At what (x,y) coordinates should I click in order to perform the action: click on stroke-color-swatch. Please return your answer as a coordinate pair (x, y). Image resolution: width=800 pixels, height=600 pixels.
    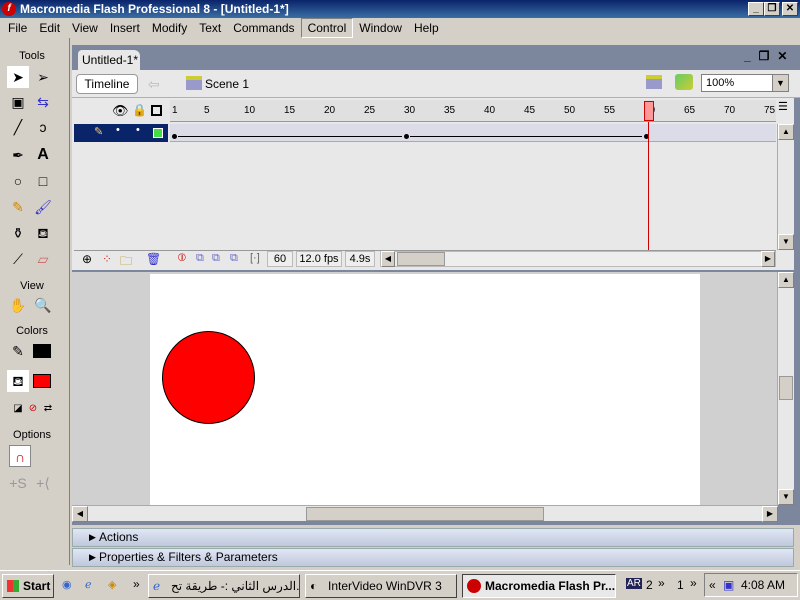
    Looking at the image, I should click on (42, 351).